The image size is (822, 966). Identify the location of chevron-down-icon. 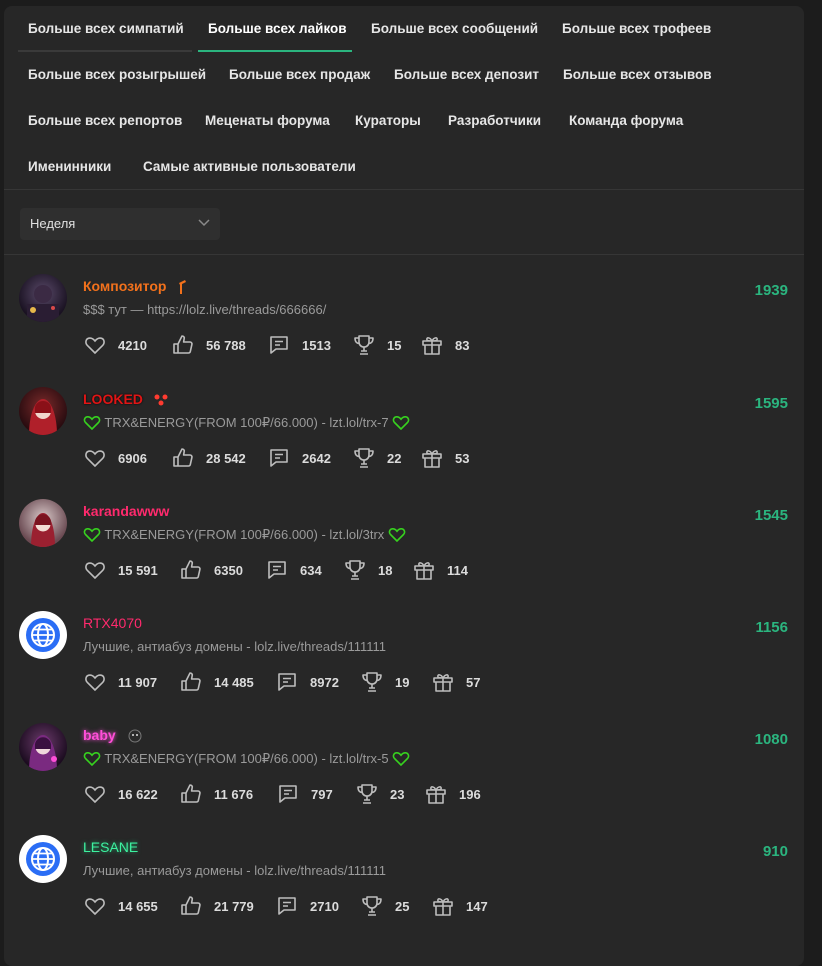
(204, 223).